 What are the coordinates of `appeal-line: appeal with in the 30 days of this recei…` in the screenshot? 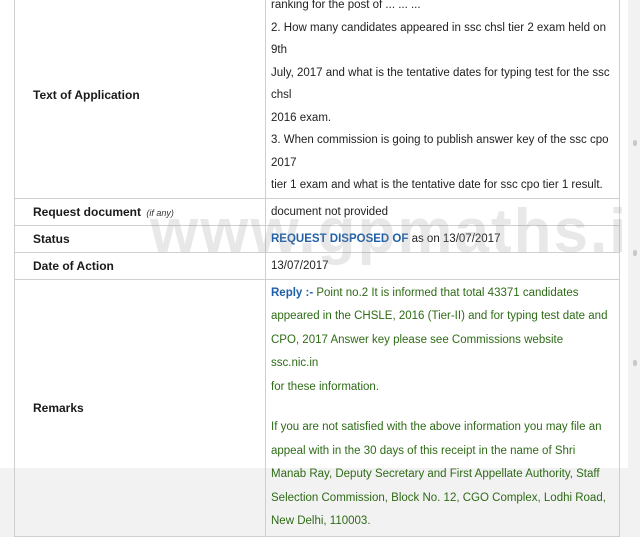 It's located at (423, 450).